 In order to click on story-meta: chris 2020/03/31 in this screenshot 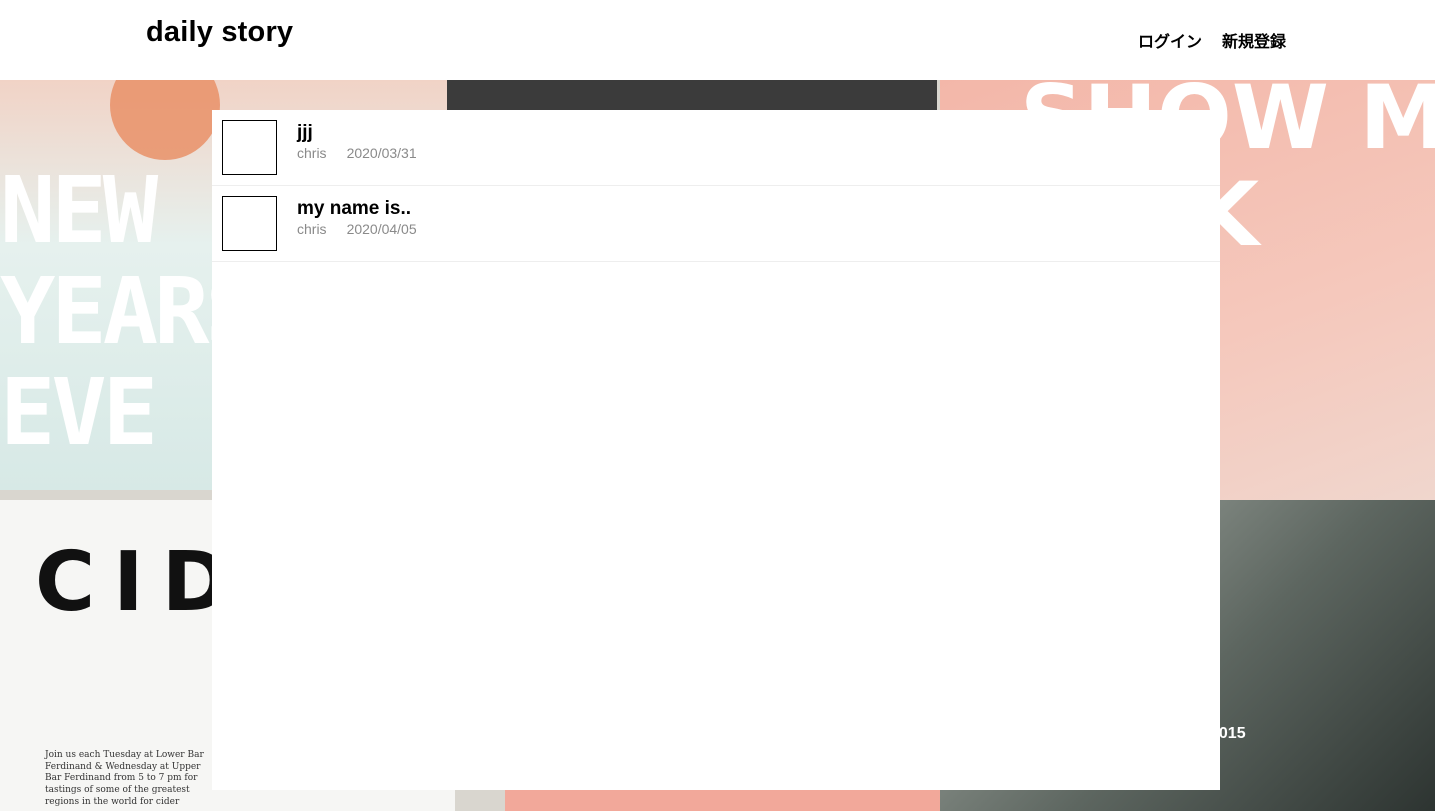, I will do `click(357, 153)`.